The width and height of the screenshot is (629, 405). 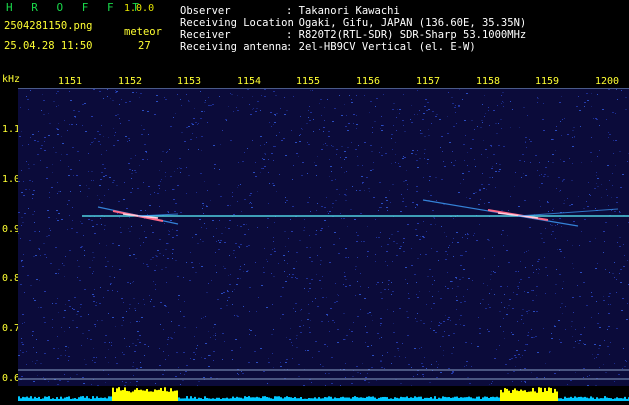 What do you see at coordinates (237, 23) in the screenshot?
I see `field-label-location: Receiving Location` at bounding box center [237, 23].